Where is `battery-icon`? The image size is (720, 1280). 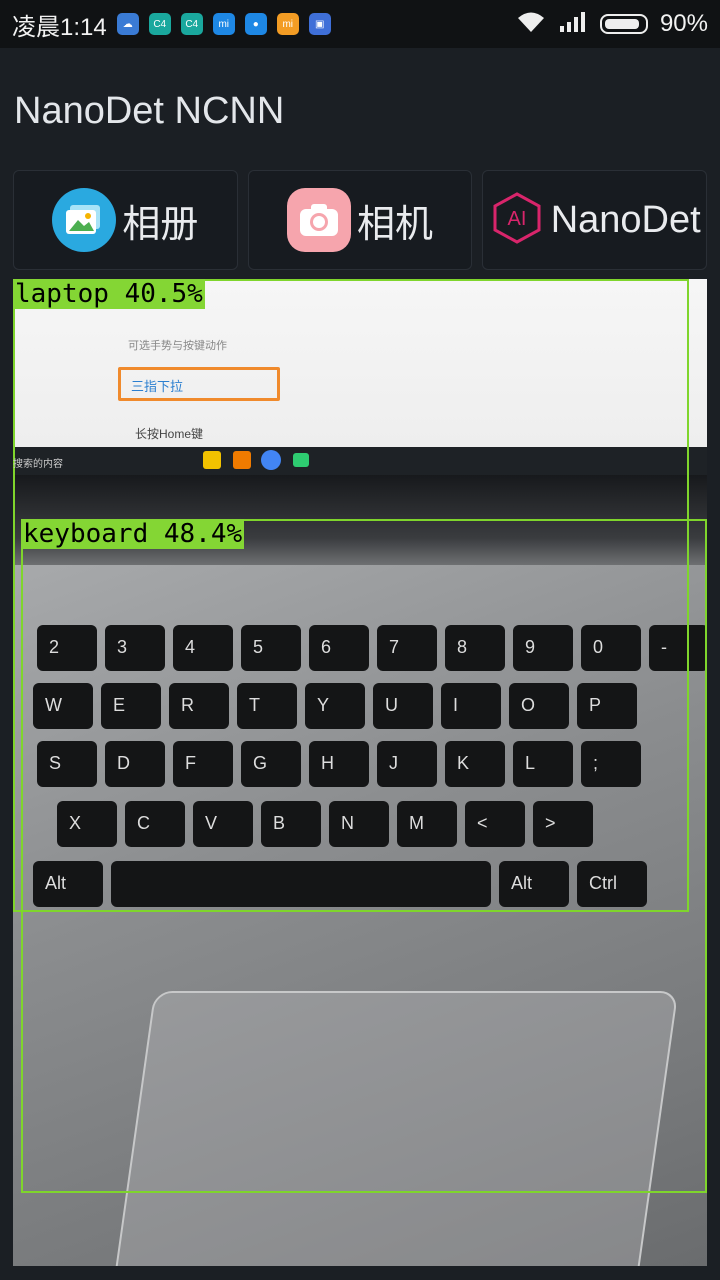
battery-icon is located at coordinates (623, 24).